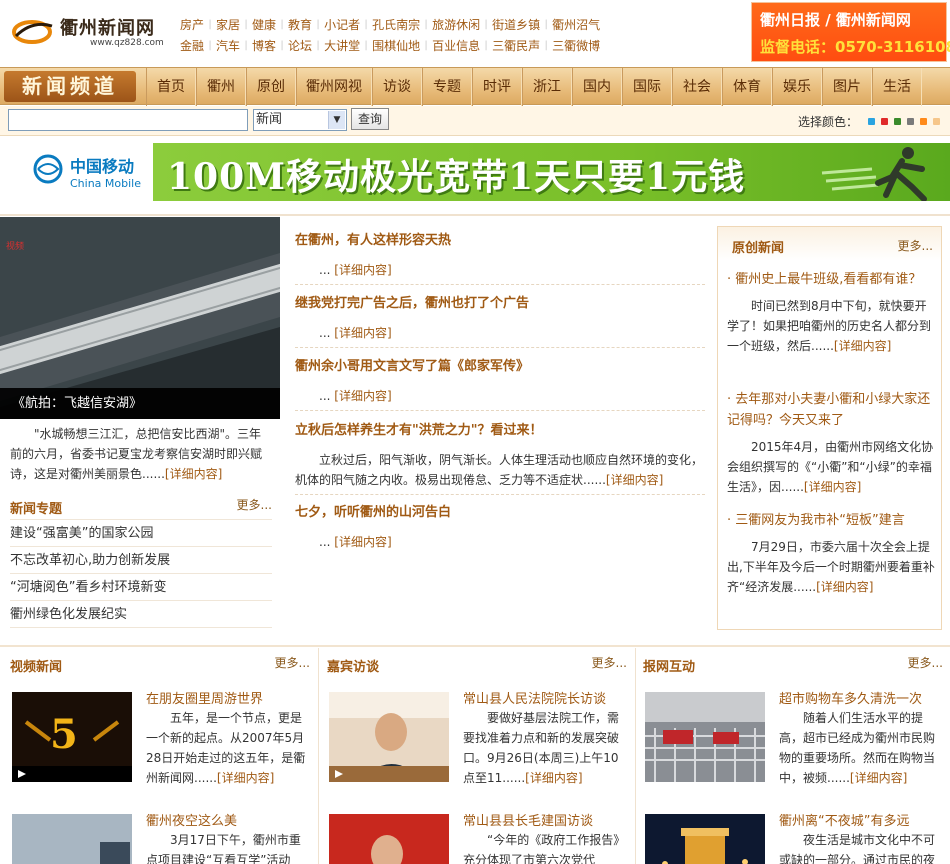 The image size is (950, 864). Describe the element at coordinates (547, 87) in the screenshot. I see `nav-item-zhejiang: 浙江` at that location.